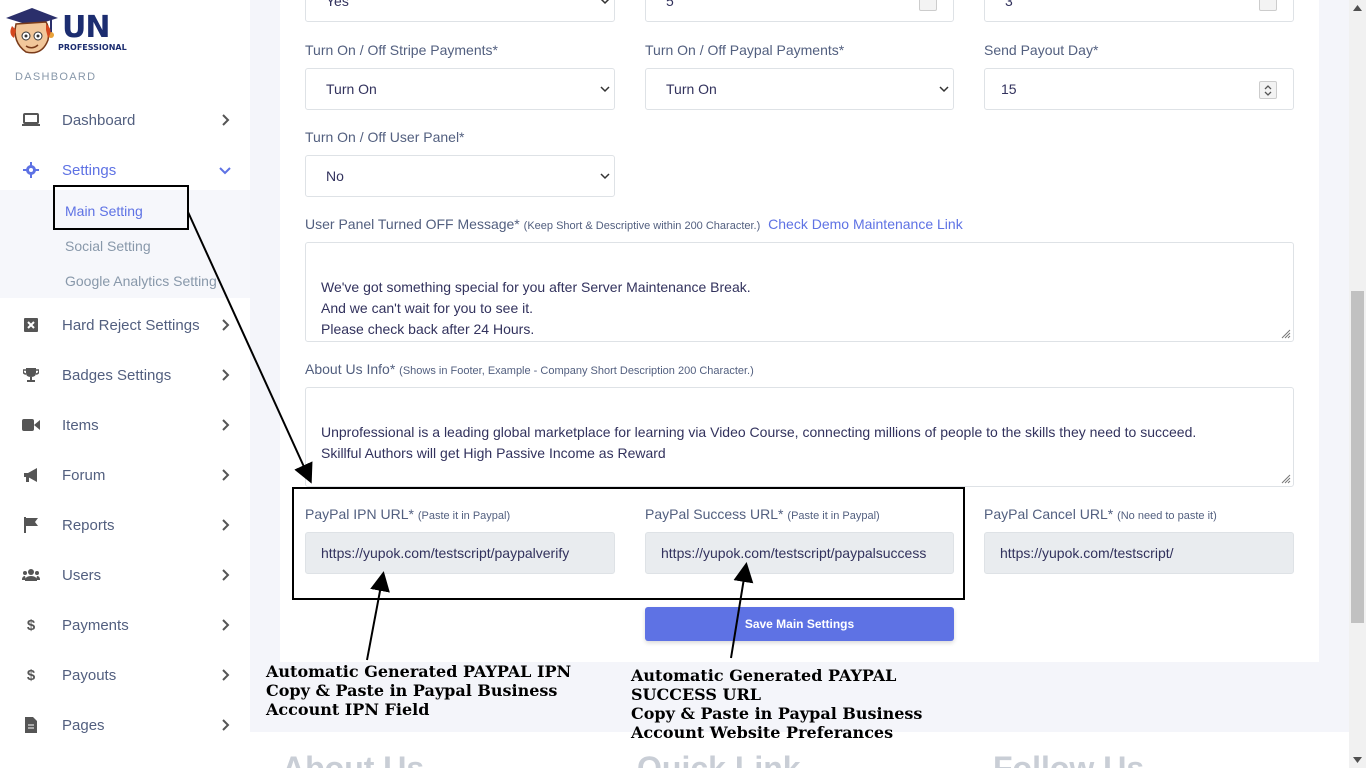  What do you see at coordinates (460, 176) in the screenshot?
I see `user-panel-select: No` at bounding box center [460, 176].